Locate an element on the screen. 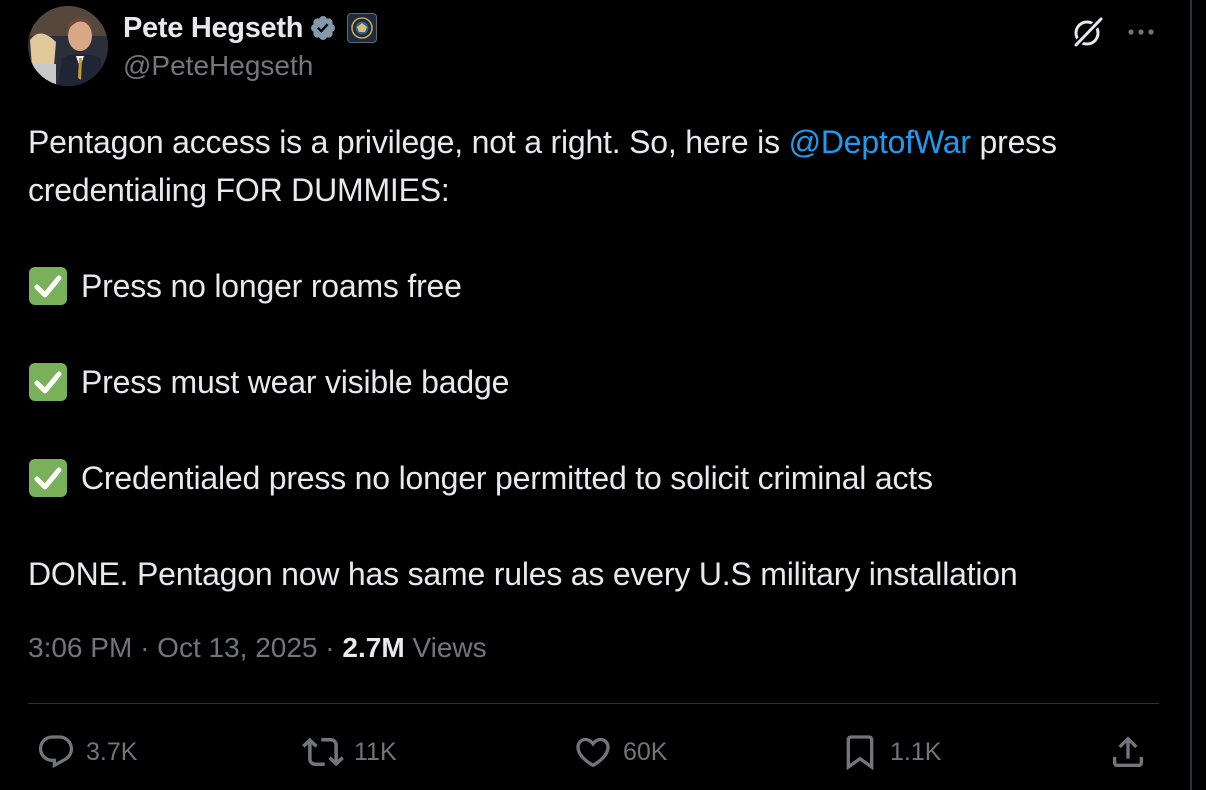  post-date: Oct 13, 2025 is located at coordinates (237, 647).